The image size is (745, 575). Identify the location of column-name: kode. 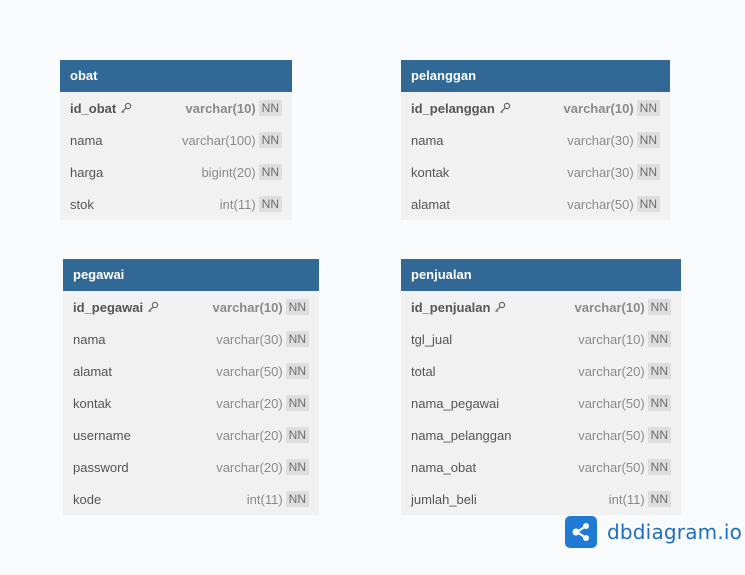
(87, 499).